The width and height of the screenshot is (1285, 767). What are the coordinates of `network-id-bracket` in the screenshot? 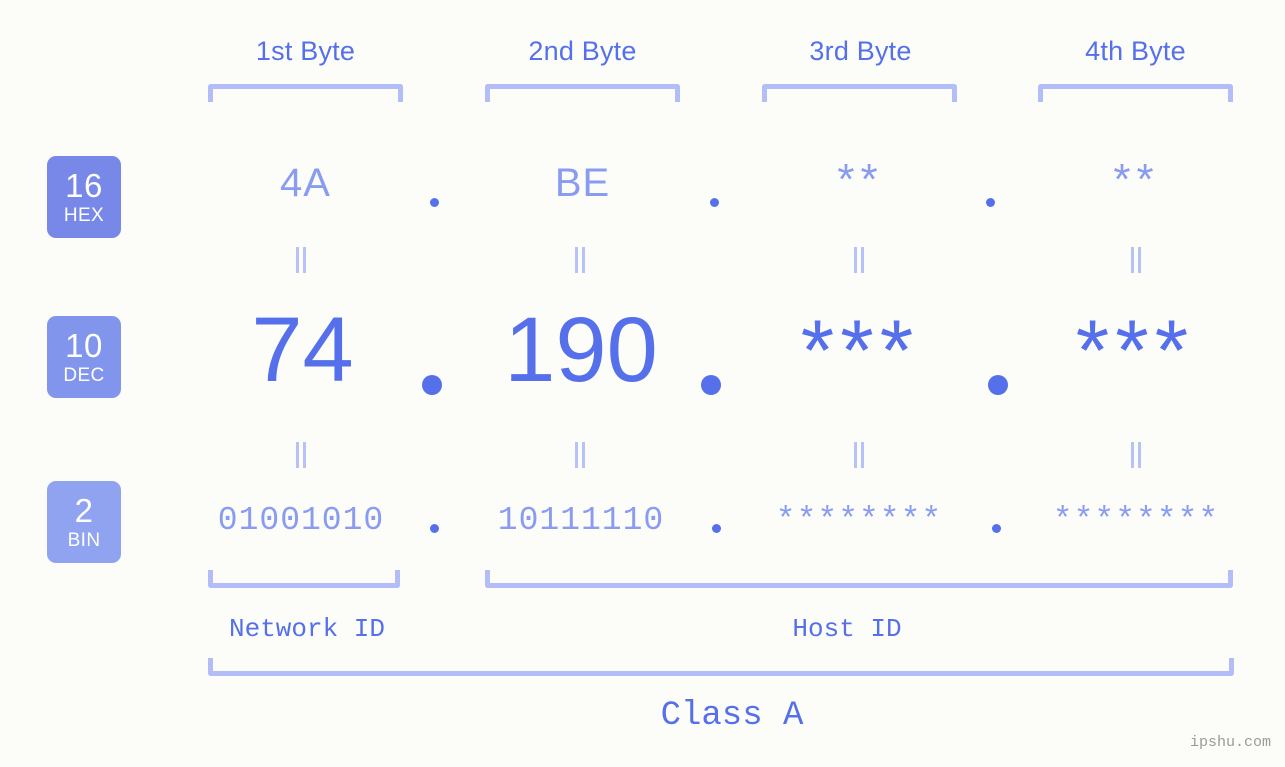 It's located at (304, 579).